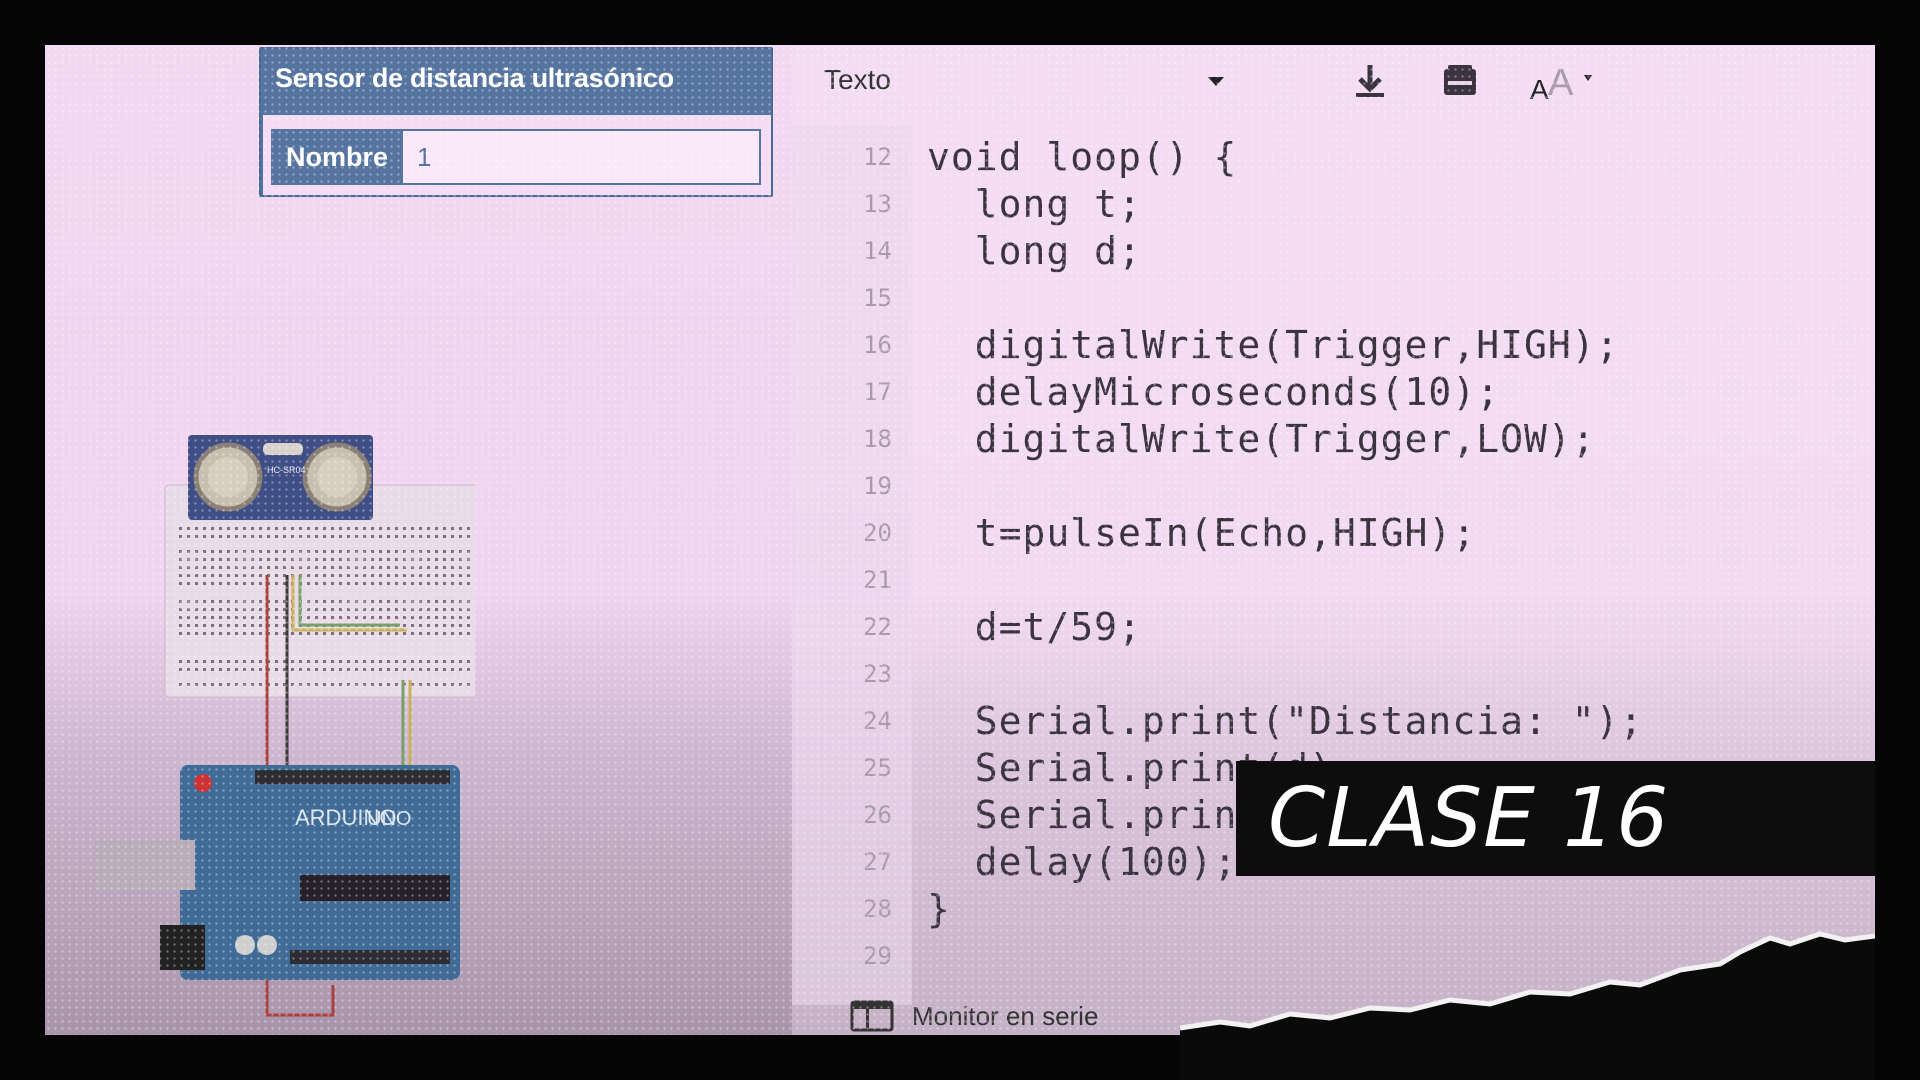 This screenshot has width=1920, height=1080. Describe the element at coordinates (877, 251) in the screenshot. I see `line-number: 14` at that location.